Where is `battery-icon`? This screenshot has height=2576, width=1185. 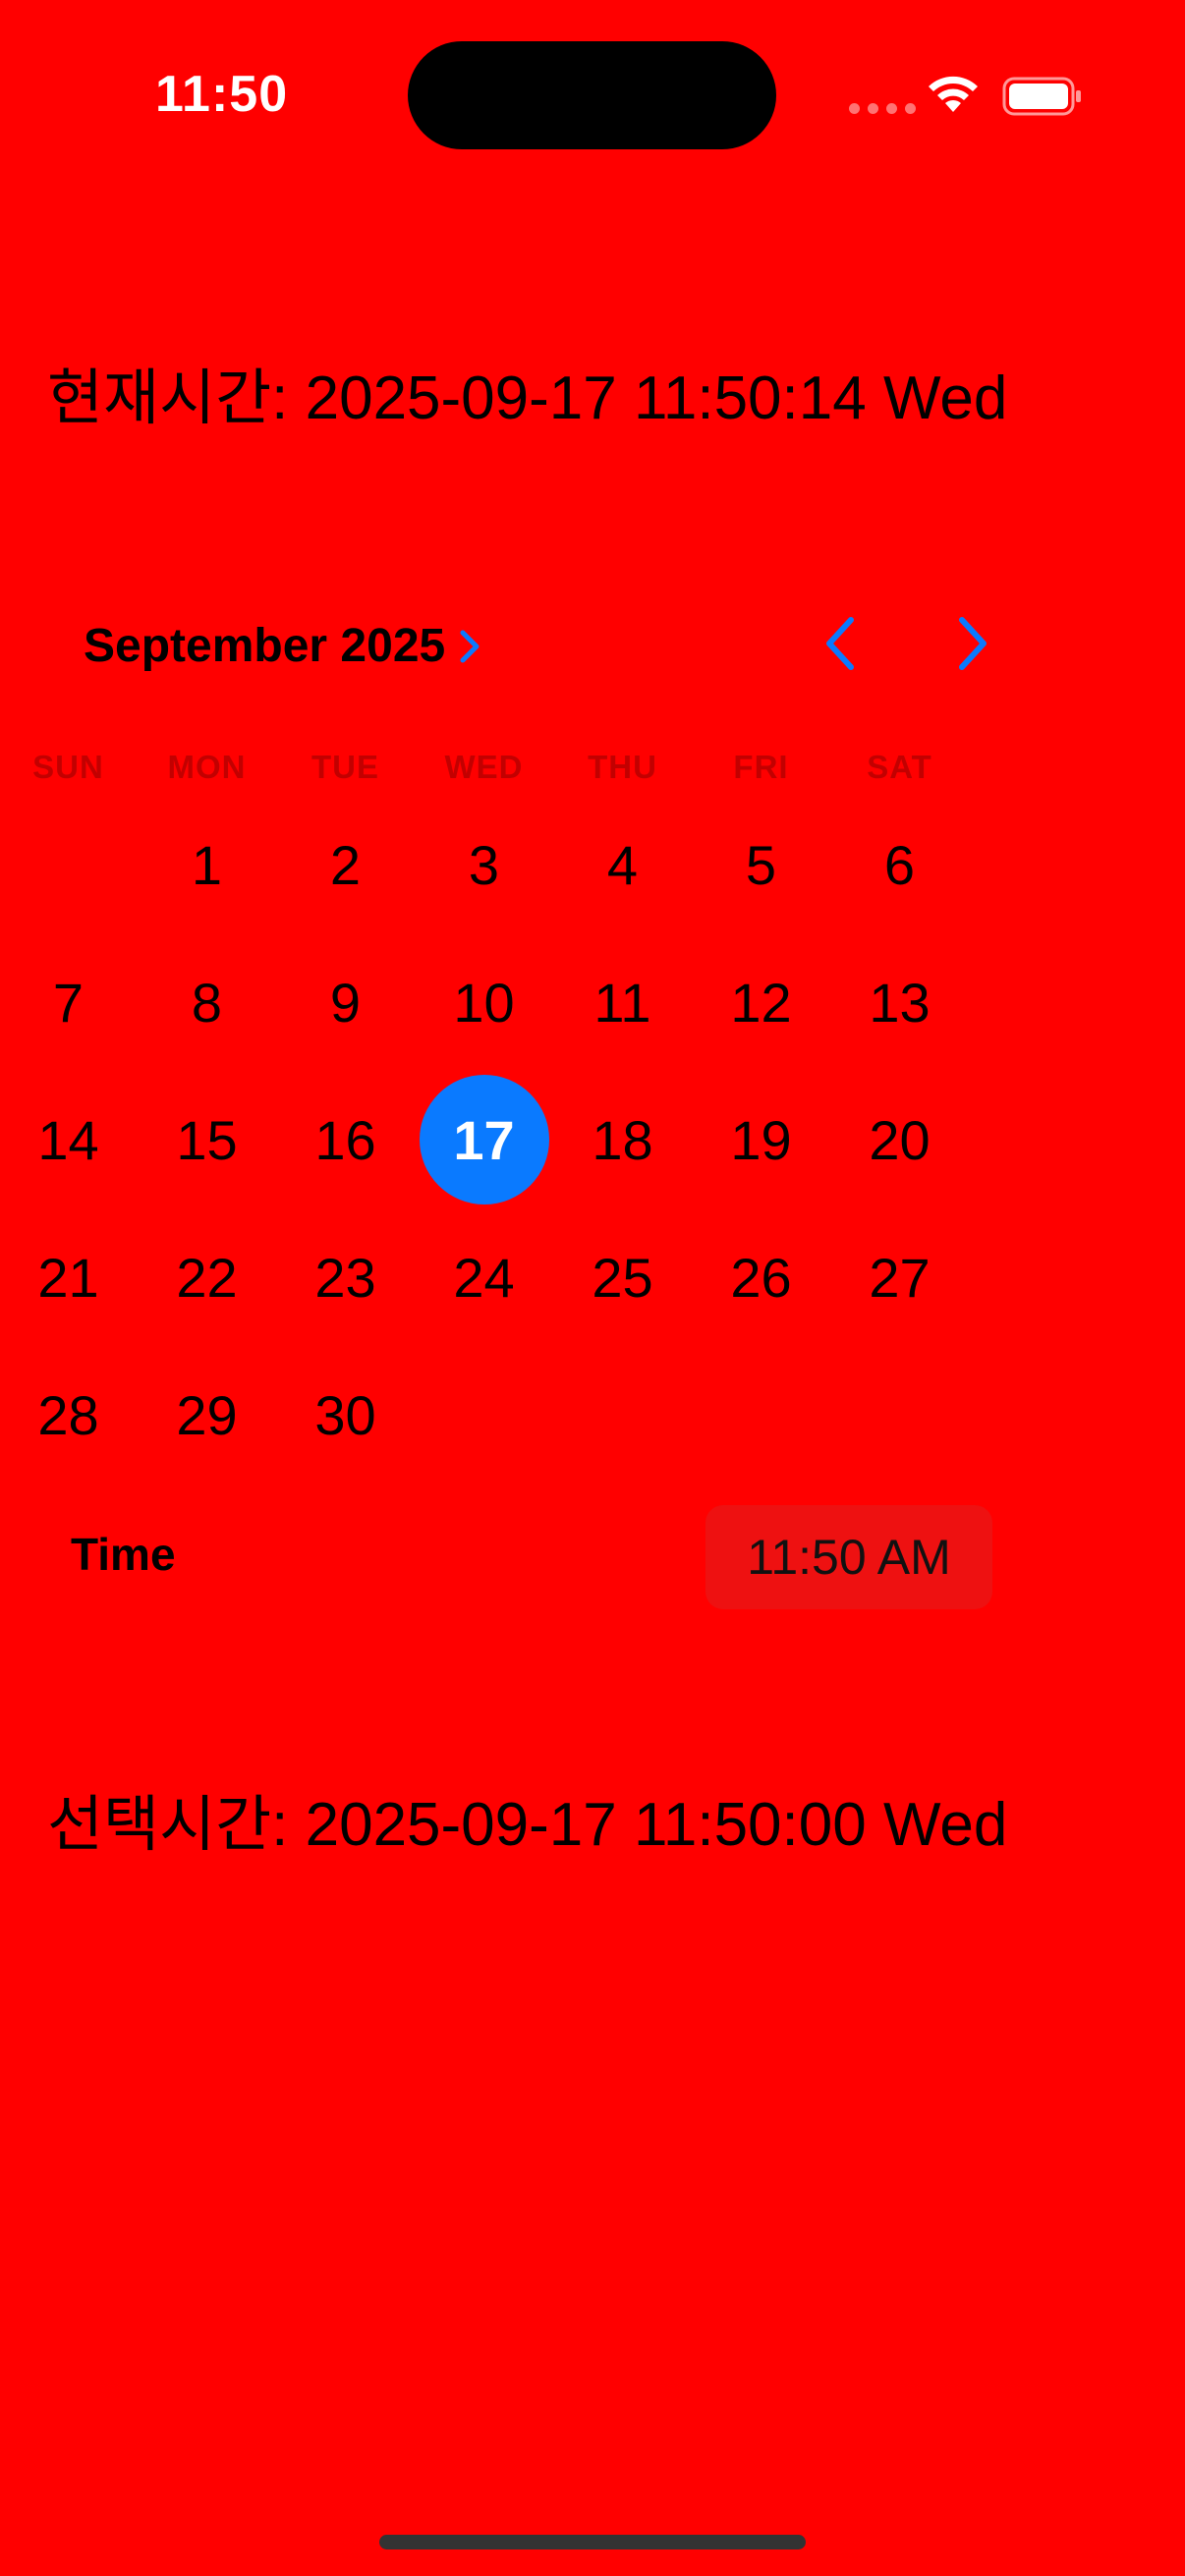
battery-icon is located at coordinates (1041, 96).